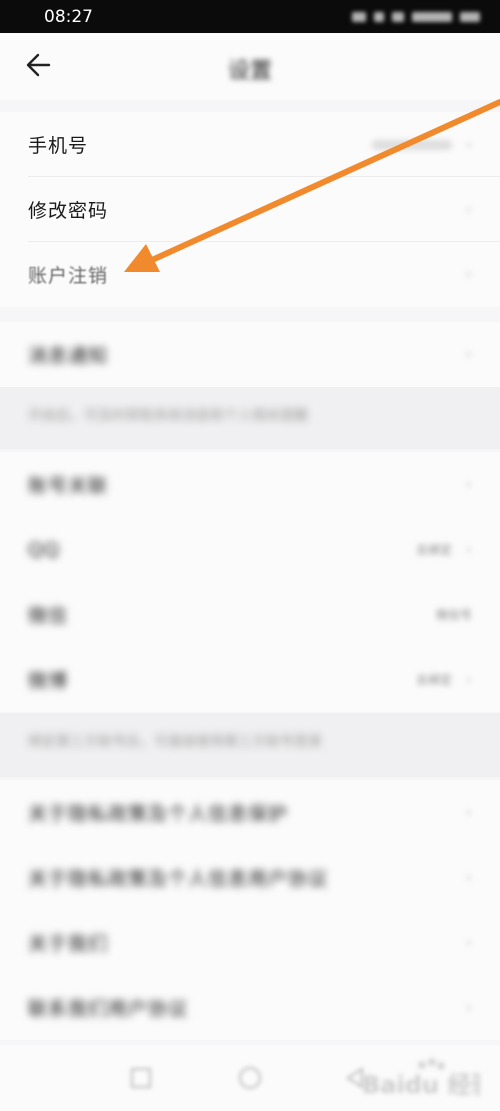  I want to click on note-text: 绑定第三方账号后，可直接使用第三方账号登录, so click(175, 742).